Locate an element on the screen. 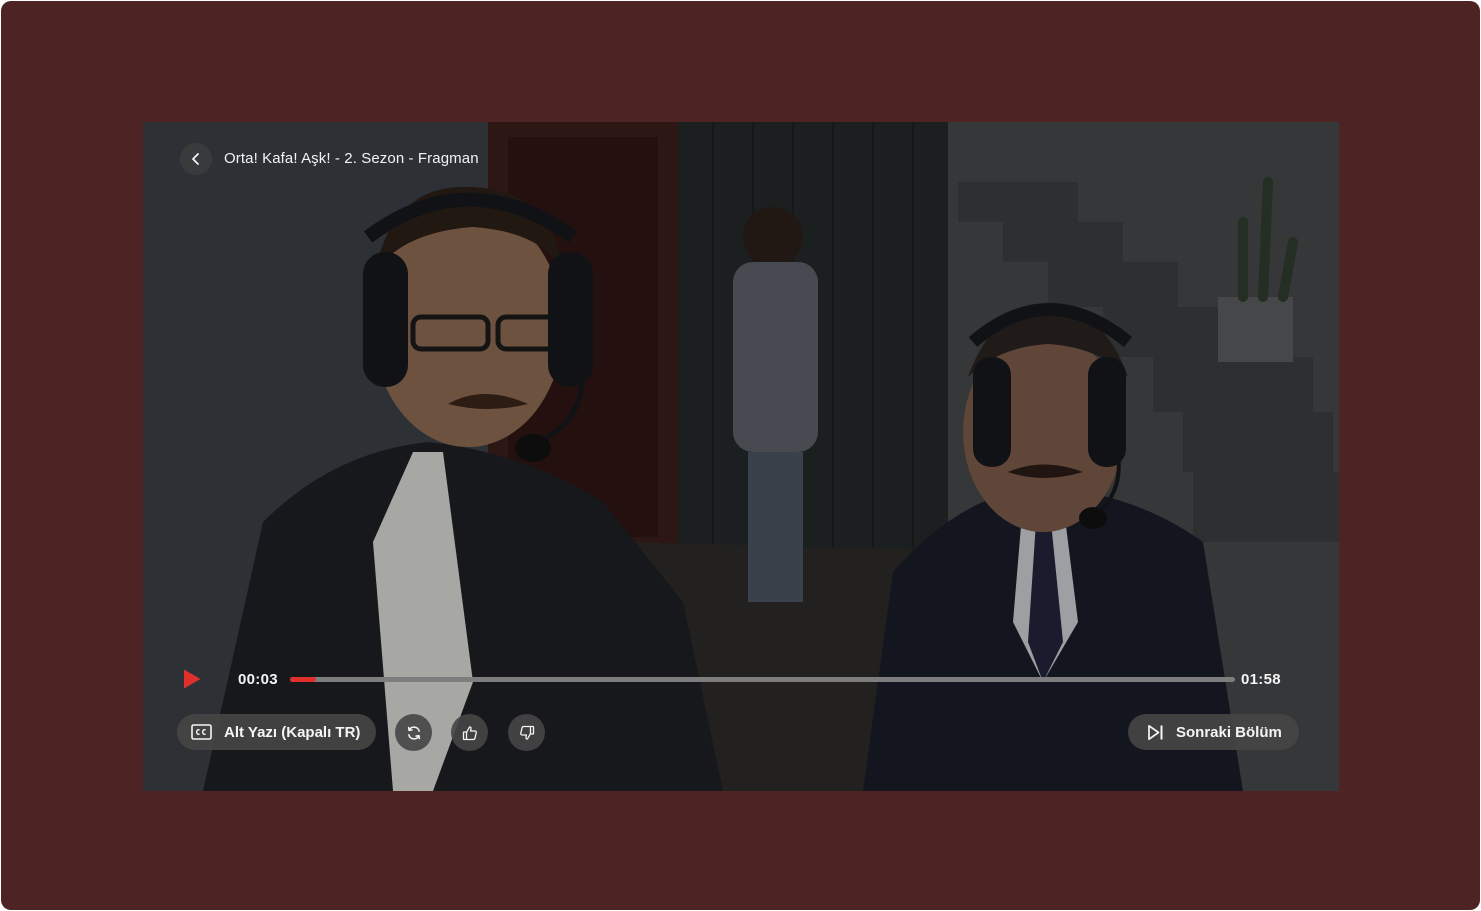  video-title: Orta! Kafa! Aşk! - 2. Sezon - Fragman is located at coordinates (351, 158).